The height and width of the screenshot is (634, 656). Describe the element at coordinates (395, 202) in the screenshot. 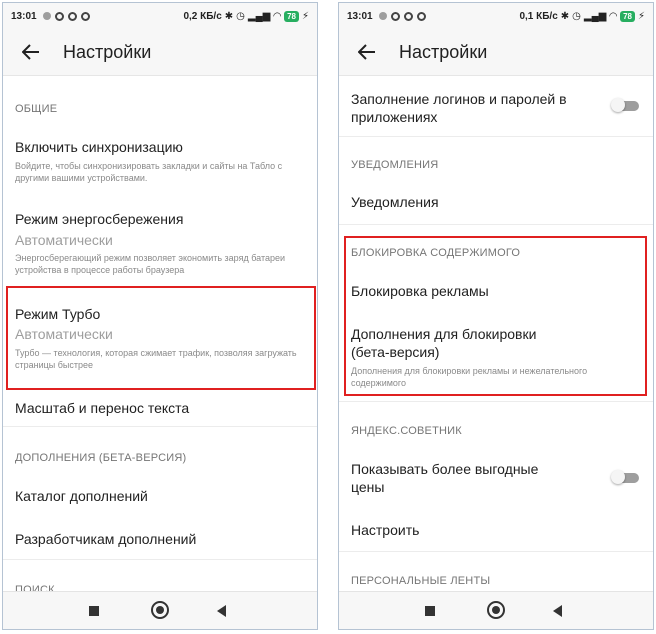

I see `setting-notifications: Уведомления` at that location.